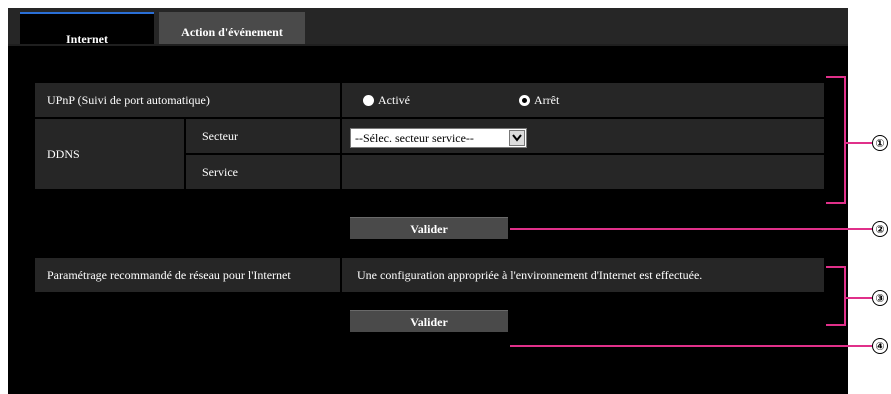 The height and width of the screenshot is (394, 891). What do you see at coordinates (880, 229) in the screenshot?
I see `callout-2: ②` at bounding box center [880, 229].